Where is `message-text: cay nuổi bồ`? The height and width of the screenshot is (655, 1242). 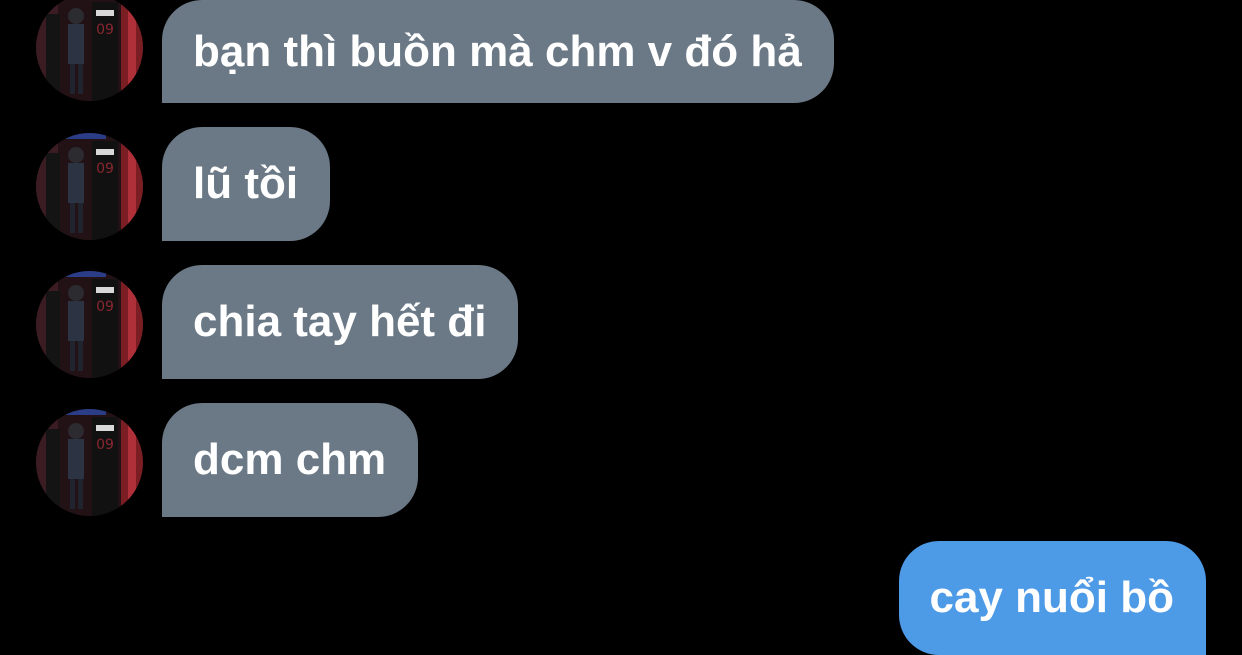 message-text: cay nuổi bồ is located at coordinates (1051, 597).